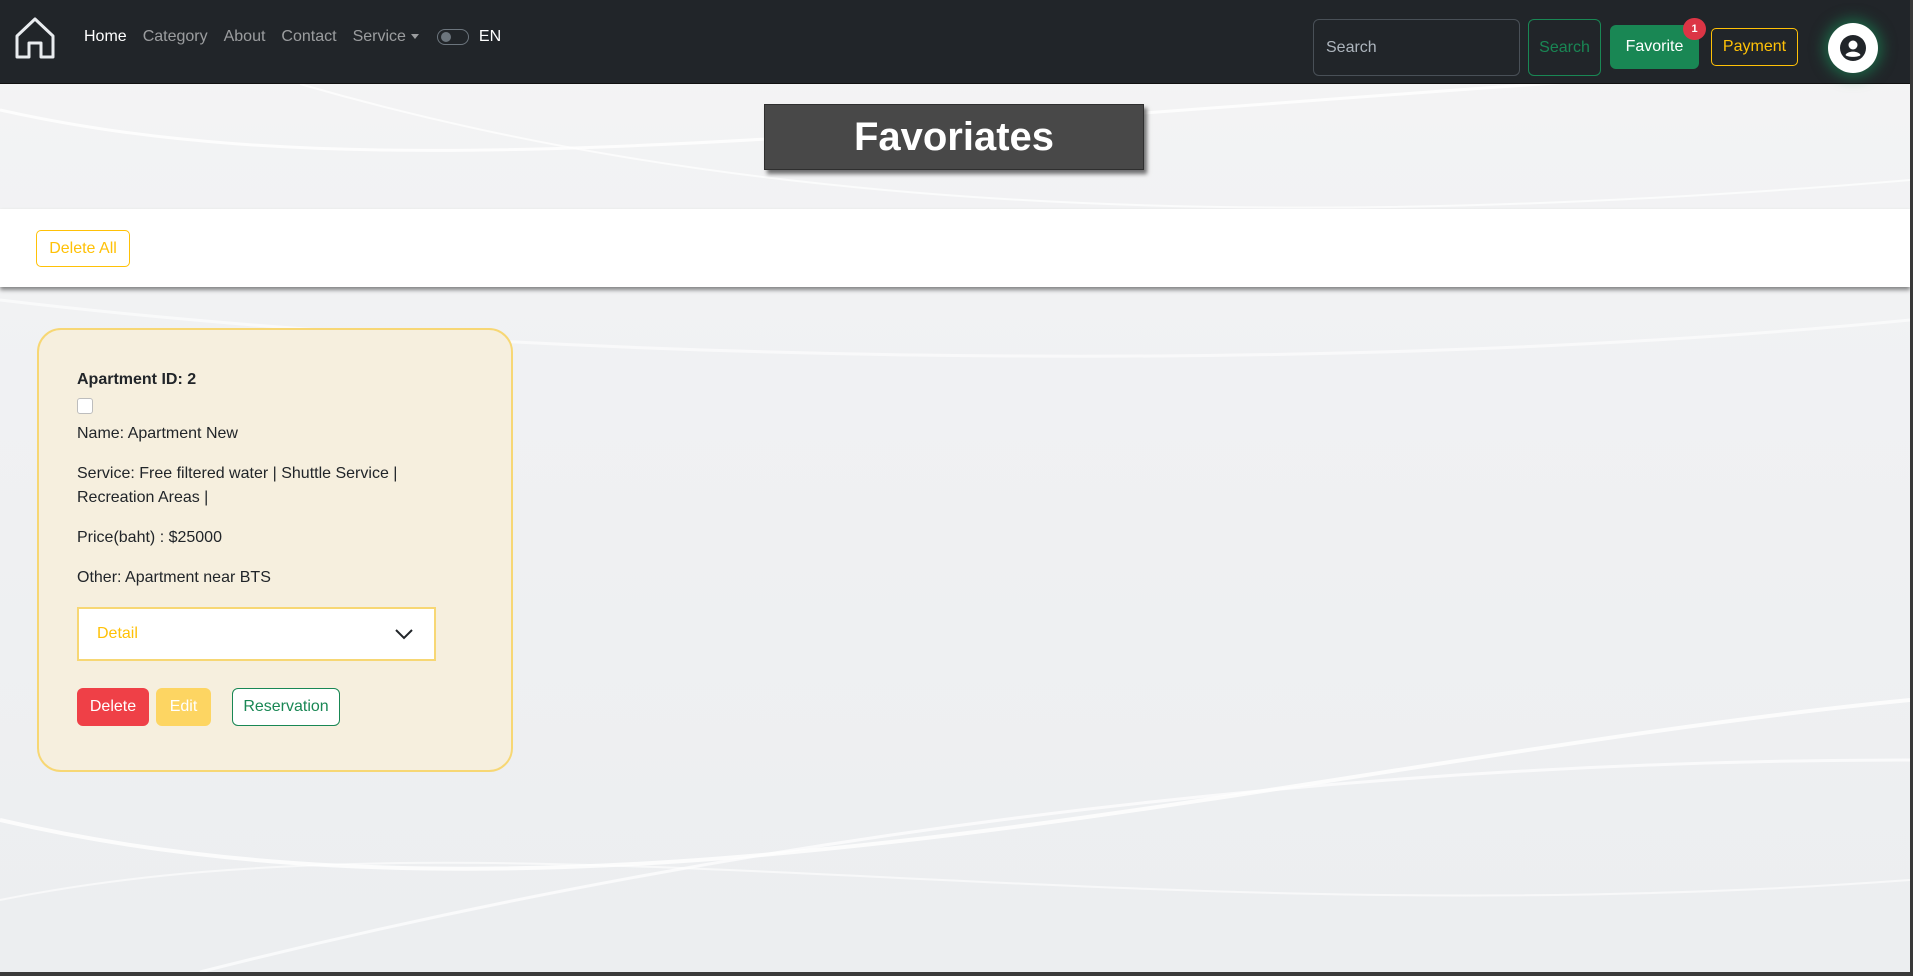  What do you see at coordinates (308, 37) in the screenshot?
I see `nav-link-contact: Contact` at bounding box center [308, 37].